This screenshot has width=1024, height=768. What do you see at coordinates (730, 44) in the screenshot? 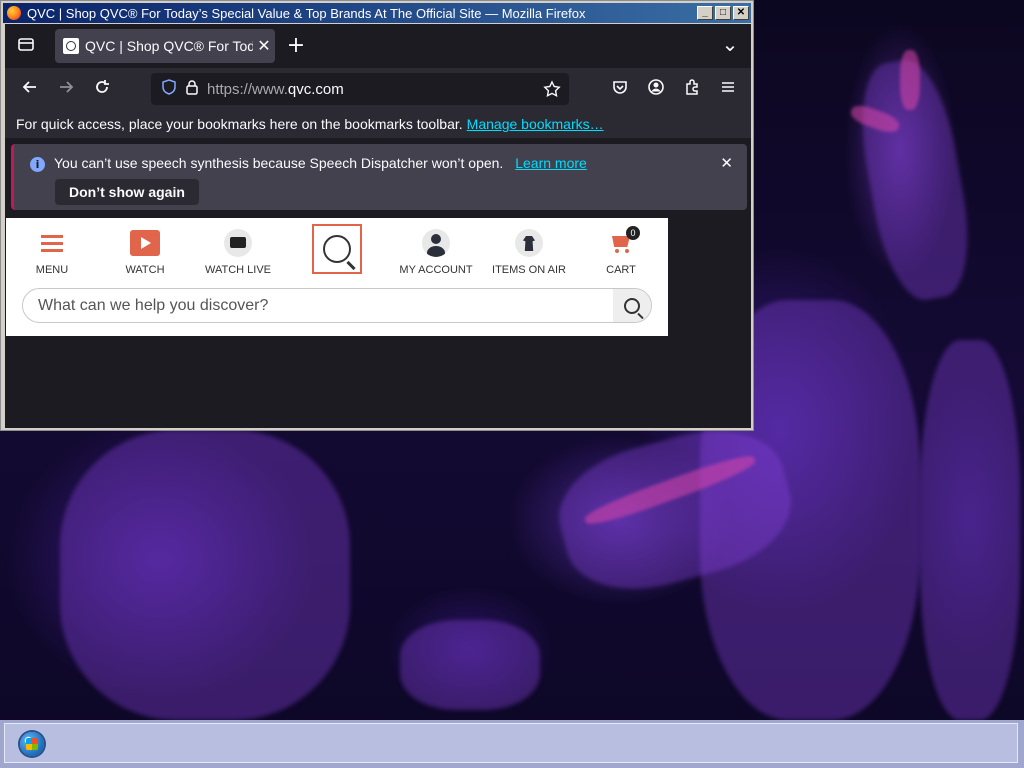
I see `list-all-tabs-button: ⌄` at bounding box center [730, 44].